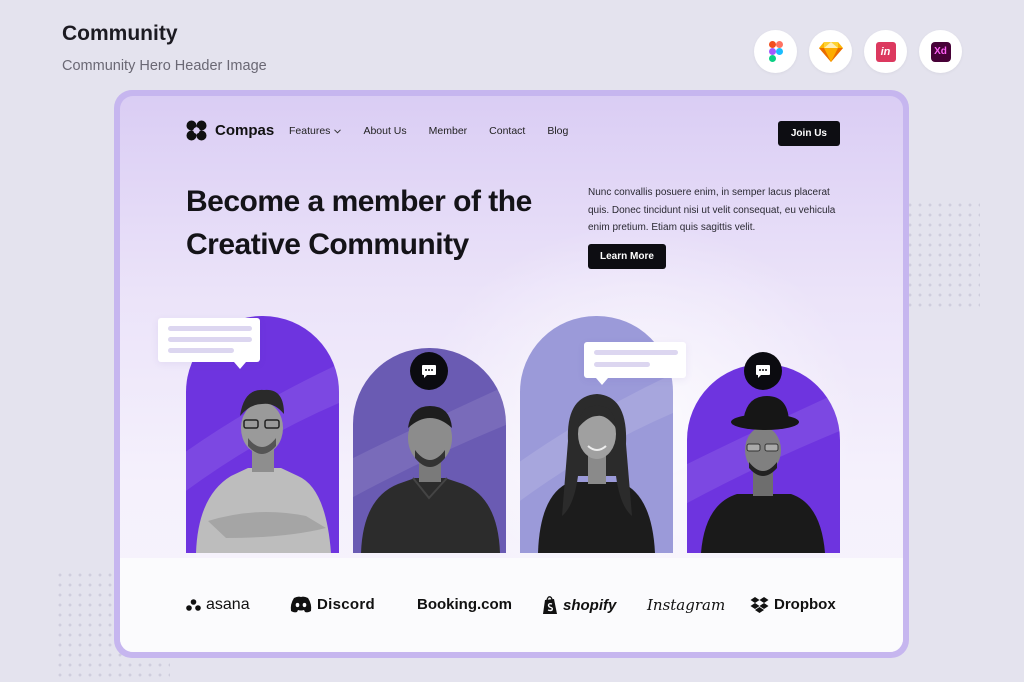 This screenshot has height=682, width=1024. I want to click on nav-item-member: Member, so click(448, 131).